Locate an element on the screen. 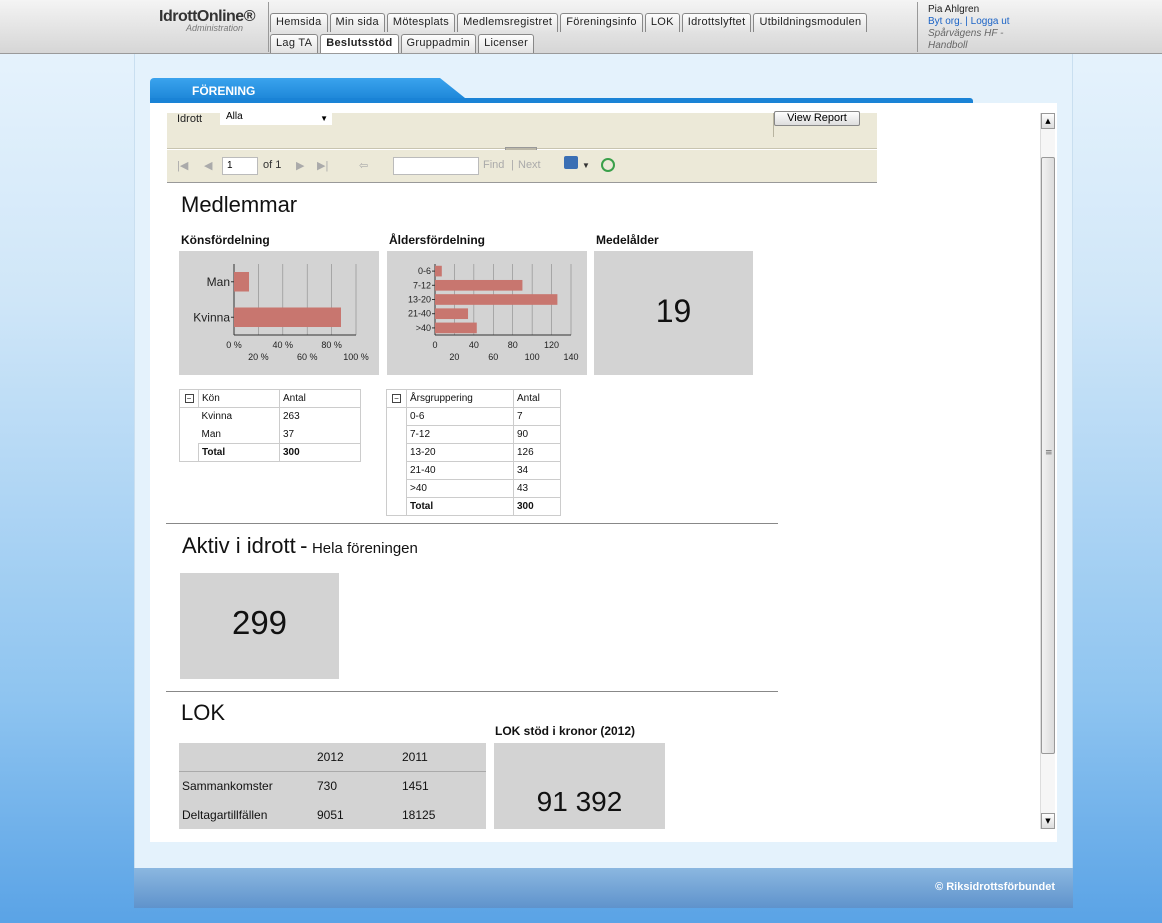 The height and width of the screenshot is (923, 1162). tab-beslutsstöd: Beslutsstöd is located at coordinates (359, 43).